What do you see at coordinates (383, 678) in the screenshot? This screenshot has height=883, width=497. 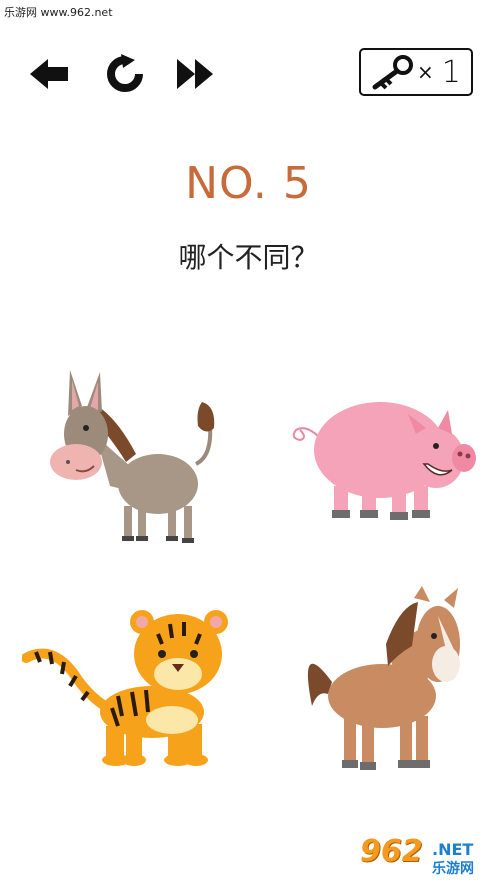 I see `horse-icon` at bounding box center [383, 678].